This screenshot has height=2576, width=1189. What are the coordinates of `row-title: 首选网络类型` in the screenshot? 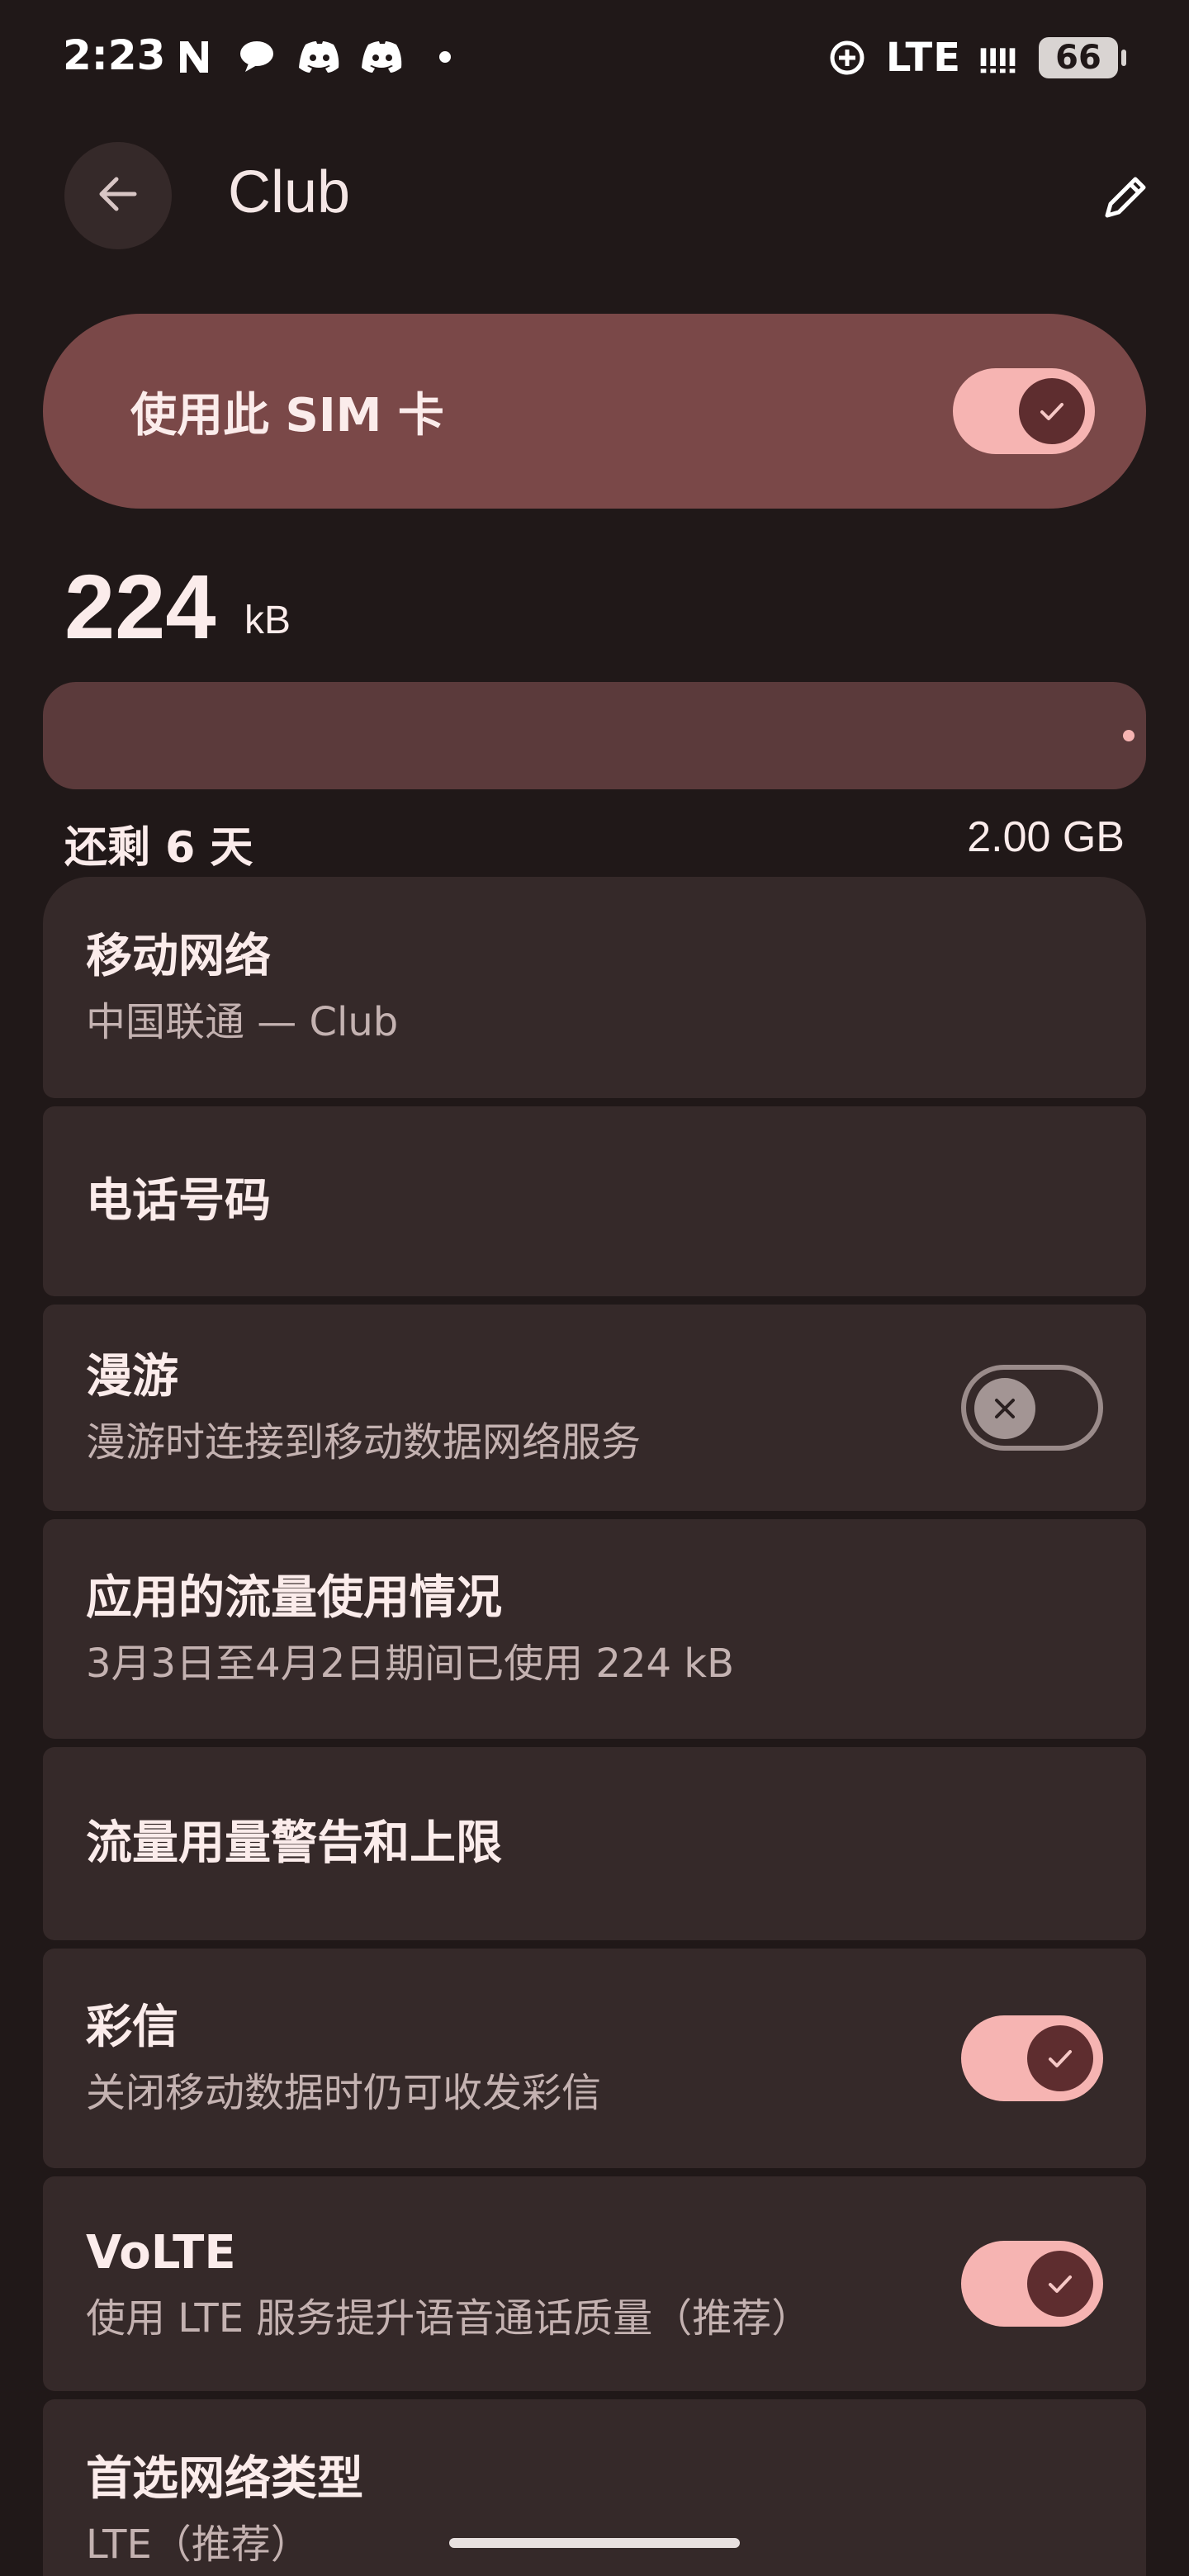 It's located at (224, 2479).